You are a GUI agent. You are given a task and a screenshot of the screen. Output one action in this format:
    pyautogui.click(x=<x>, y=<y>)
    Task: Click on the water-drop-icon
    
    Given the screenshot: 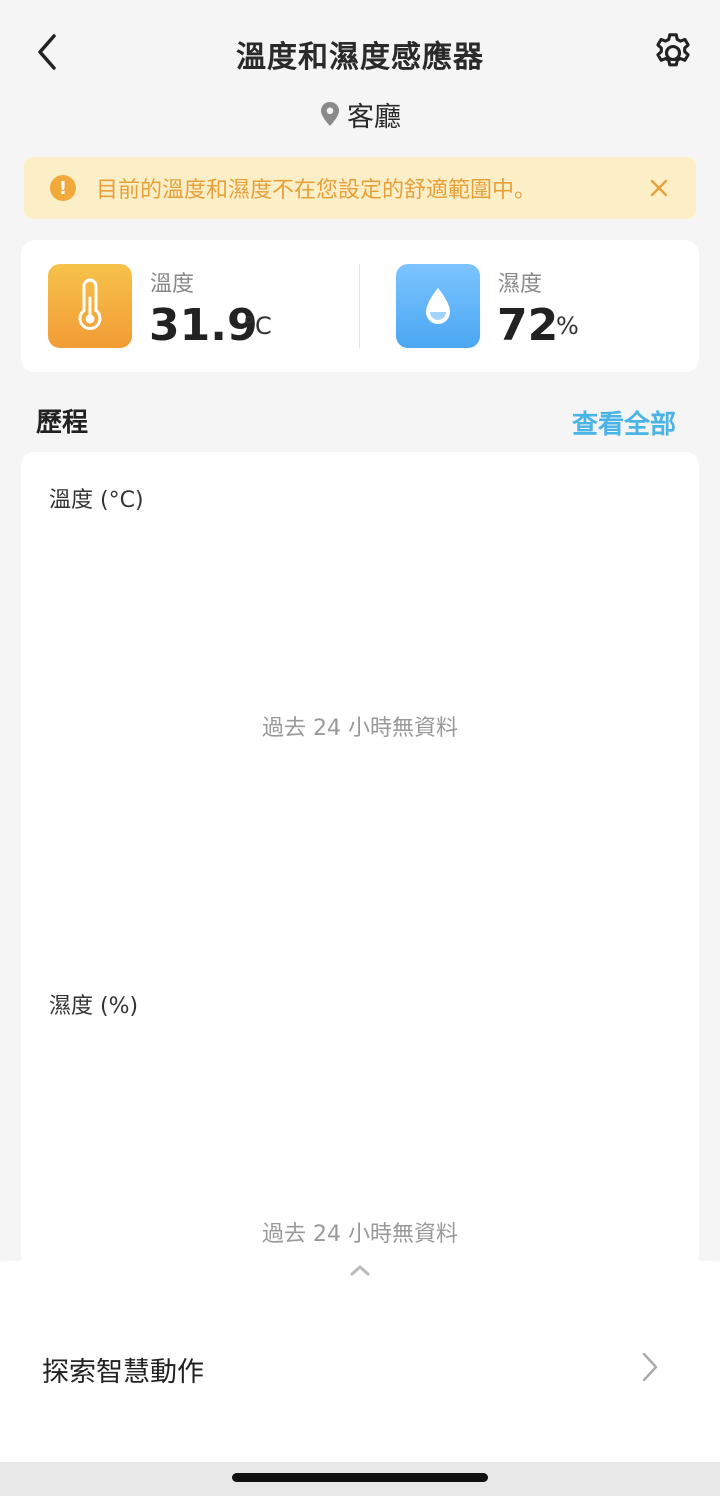 What is the action you would take?
    pyautogui.click(x=438, y=306)
    